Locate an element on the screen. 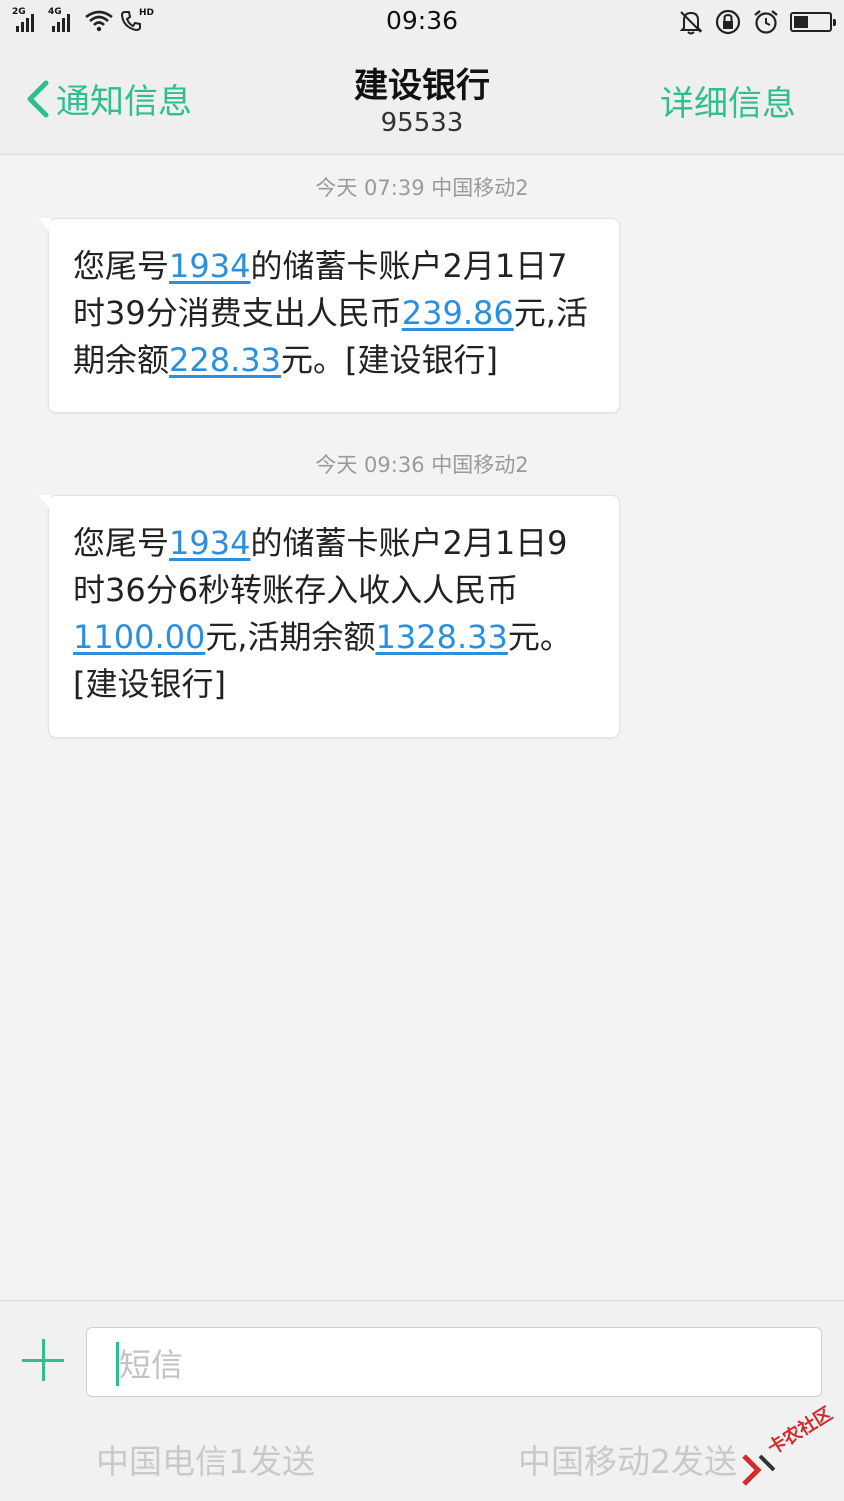  message-link: 239.86 is located at coordinates (458, 313).